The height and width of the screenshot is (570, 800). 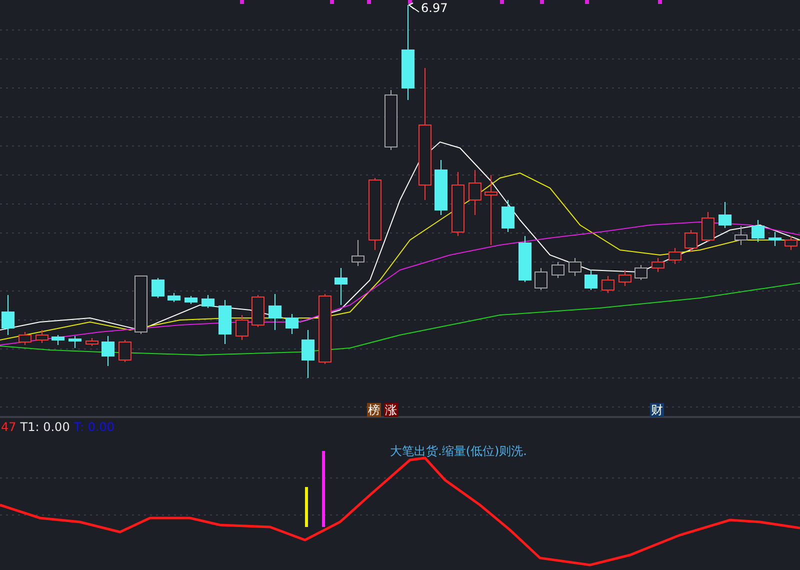 What do you see at coordinates (458, 451) in the screenshot?
I see `annotation-text: 大笔出货.缩量(低位)则洗.` at bounding box center [458, 451].